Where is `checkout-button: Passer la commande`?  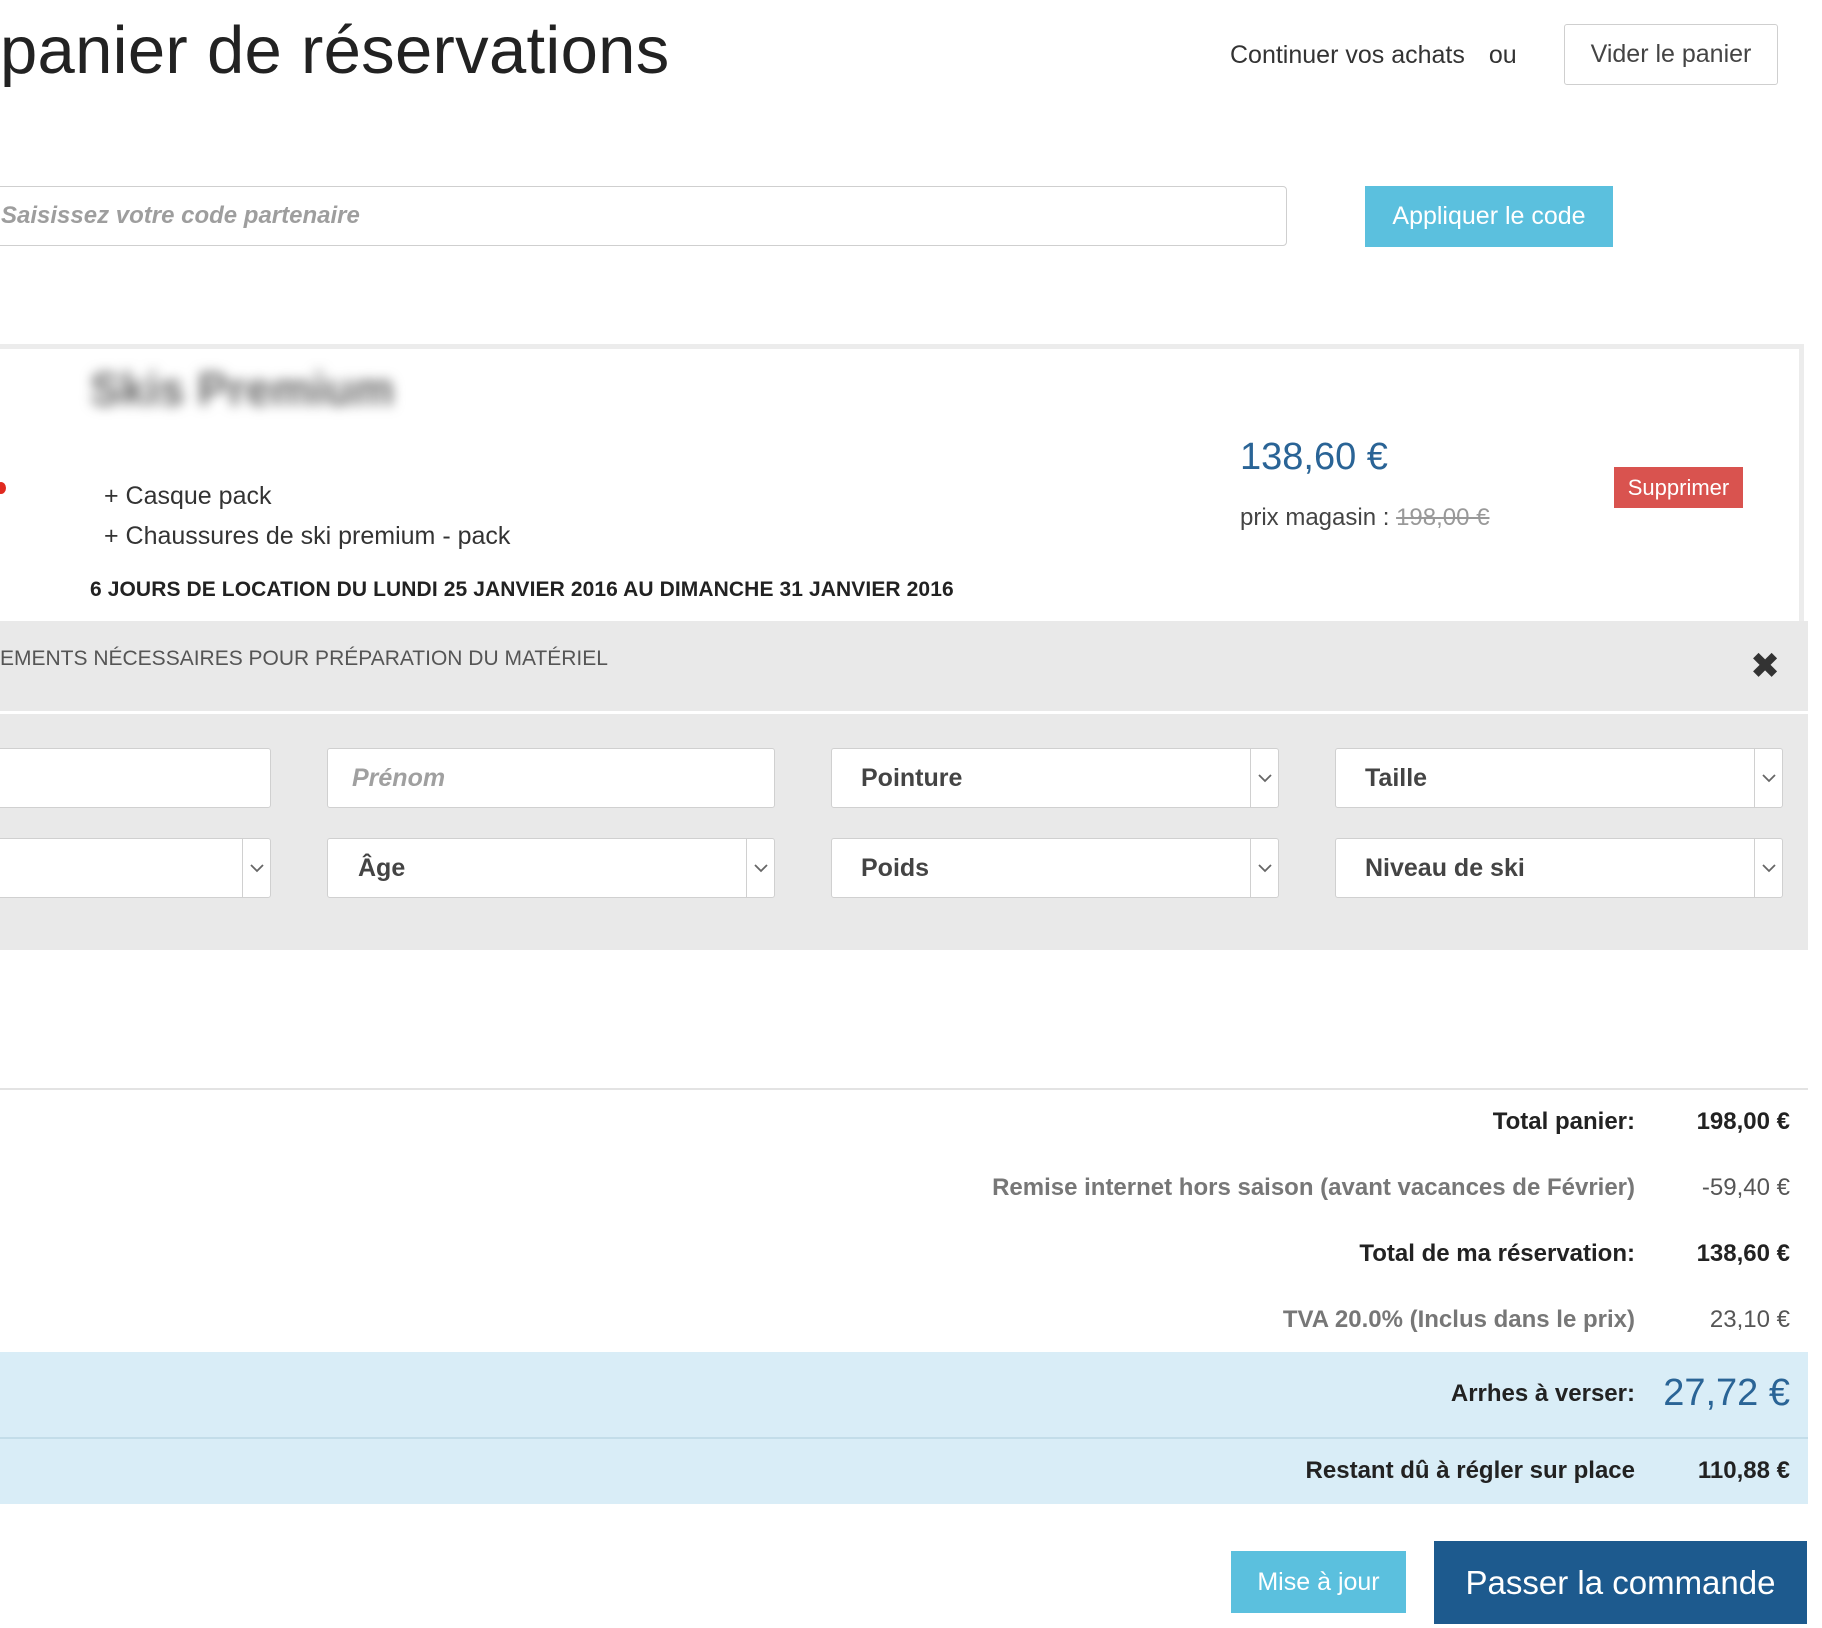
checkout-button: Passer la commande is located at coordinates (1620, 1582).